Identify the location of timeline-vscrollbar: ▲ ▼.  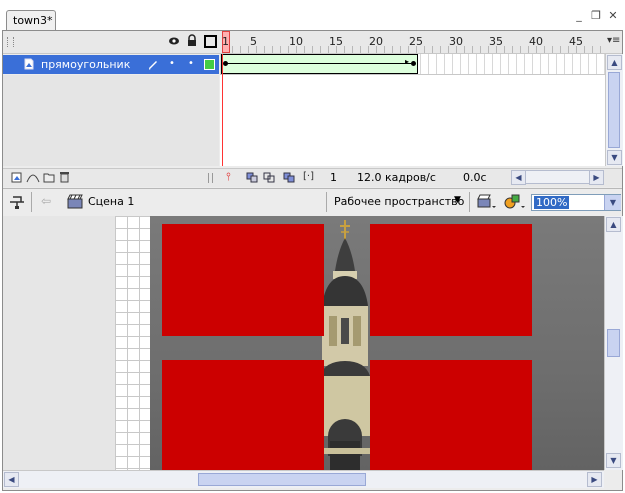
(614, 110).